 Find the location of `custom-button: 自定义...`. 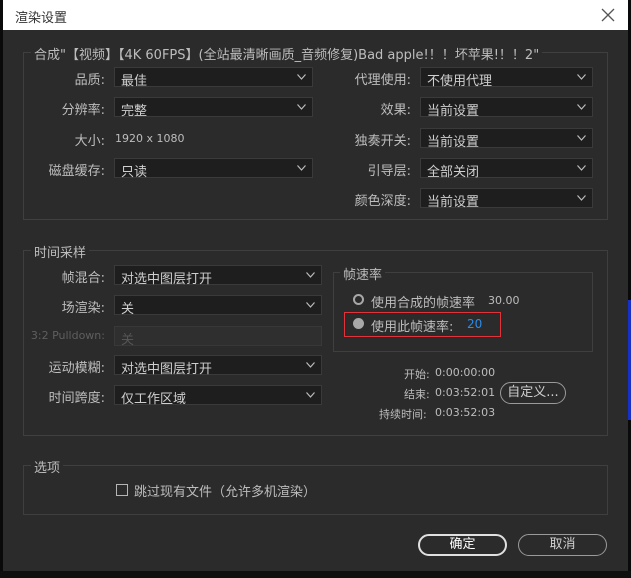

custom-button: 自定义... is located at coordinates (533, 393).